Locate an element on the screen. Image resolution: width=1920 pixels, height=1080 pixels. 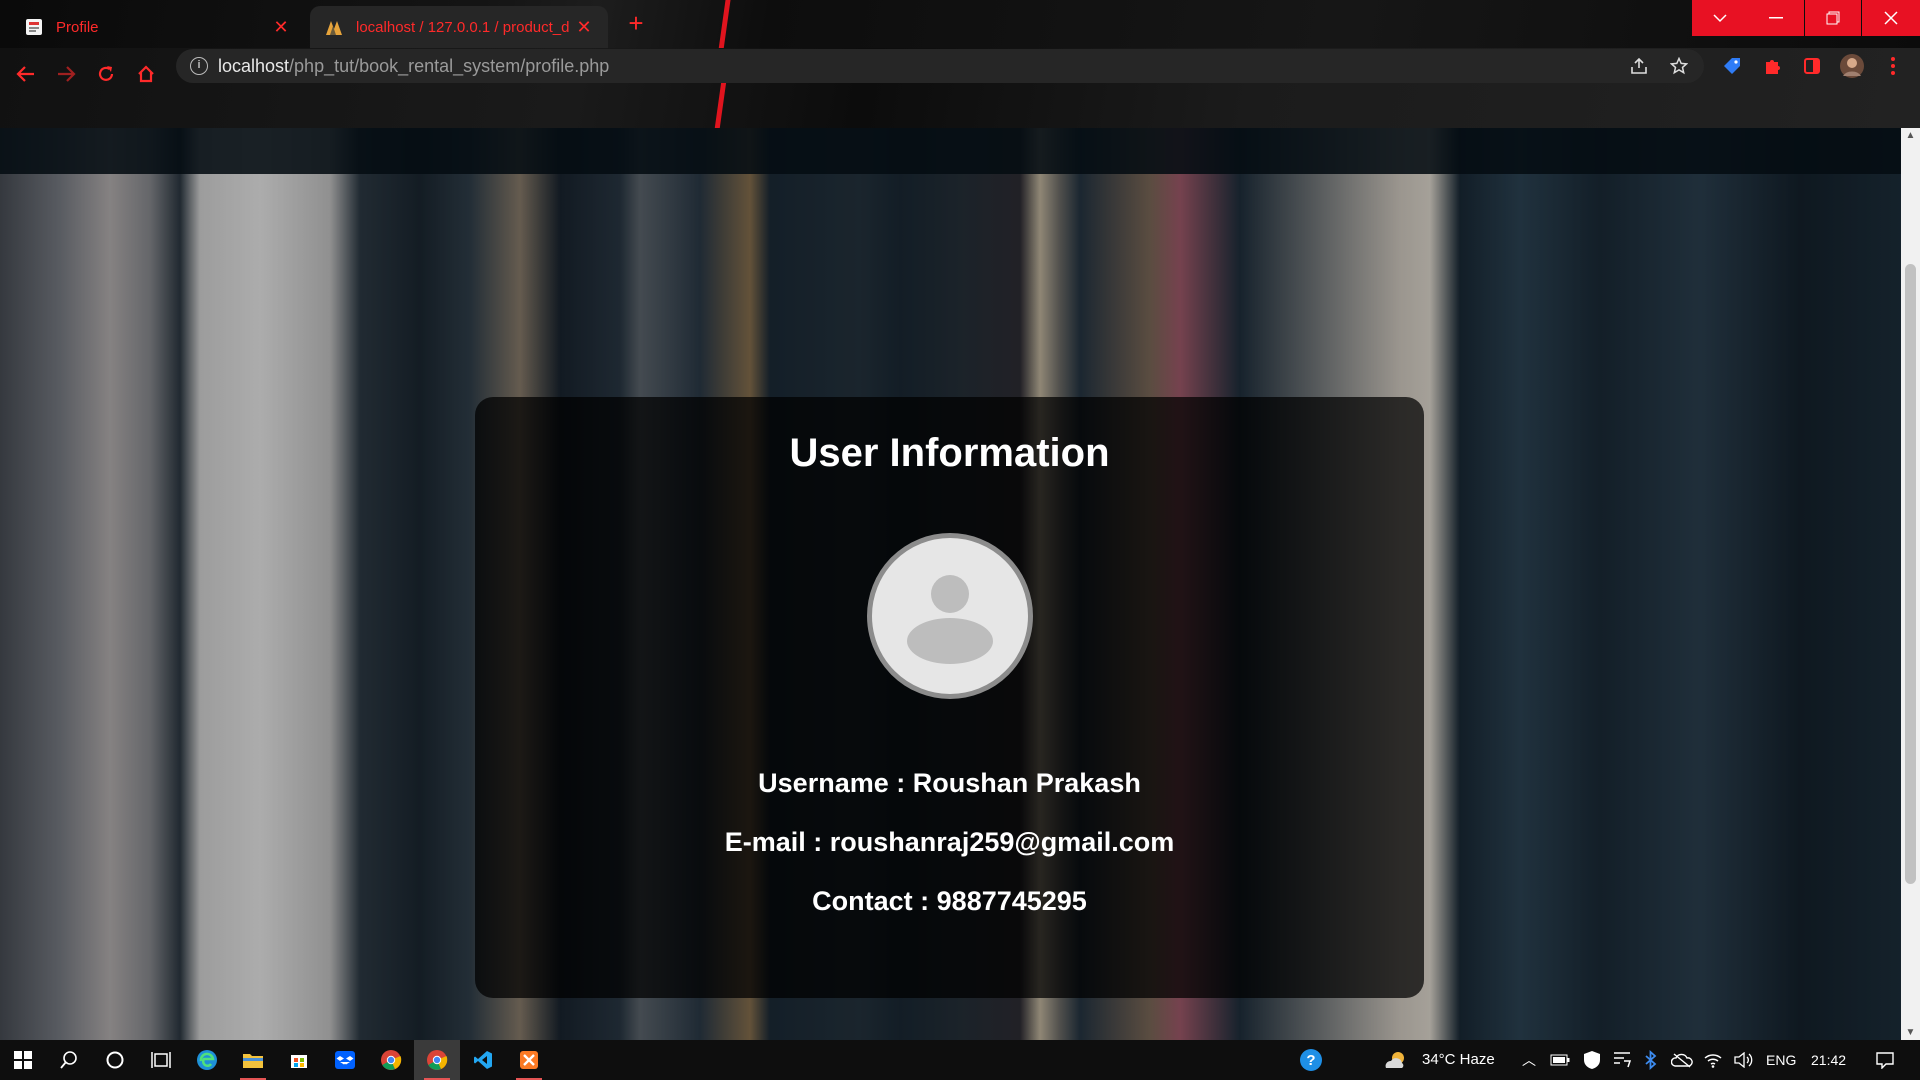
page-scrollbar: ▲ ▼ is located at coordinates (1910, 584).